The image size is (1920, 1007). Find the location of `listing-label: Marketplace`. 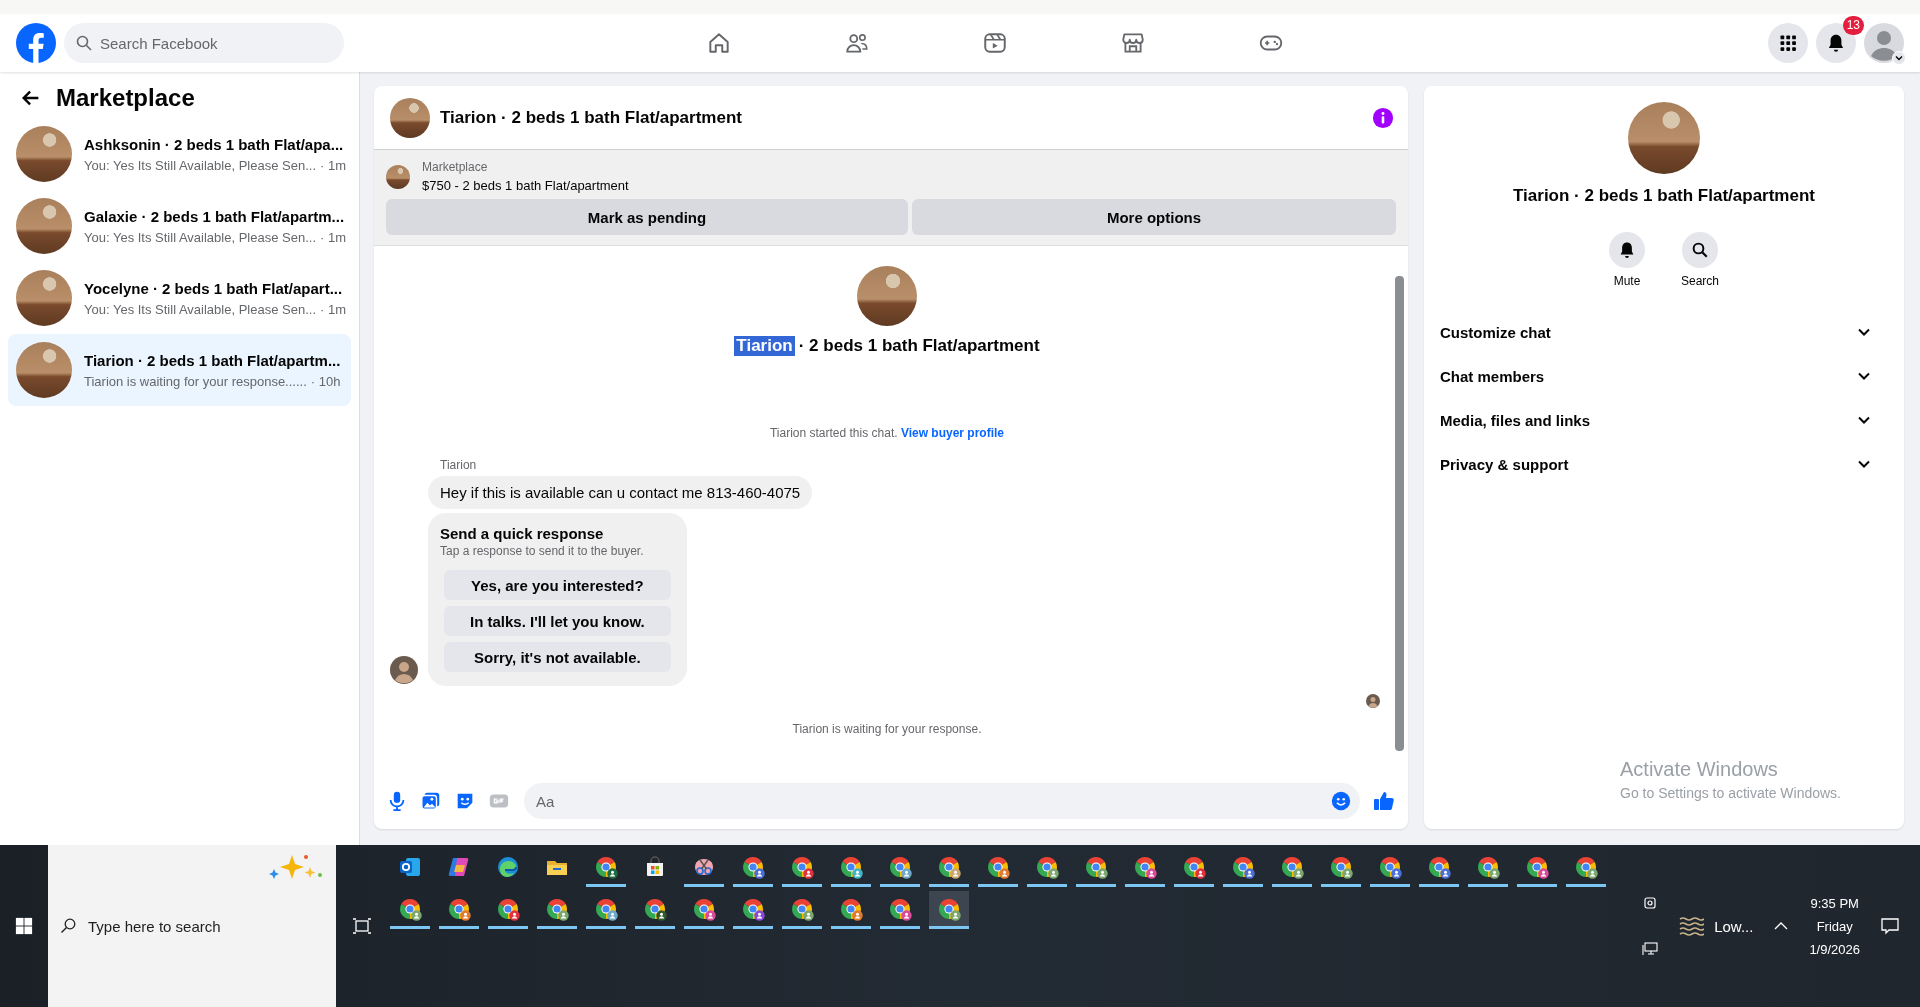

listing-label: Marketplace is located at coordinates (455, 167).